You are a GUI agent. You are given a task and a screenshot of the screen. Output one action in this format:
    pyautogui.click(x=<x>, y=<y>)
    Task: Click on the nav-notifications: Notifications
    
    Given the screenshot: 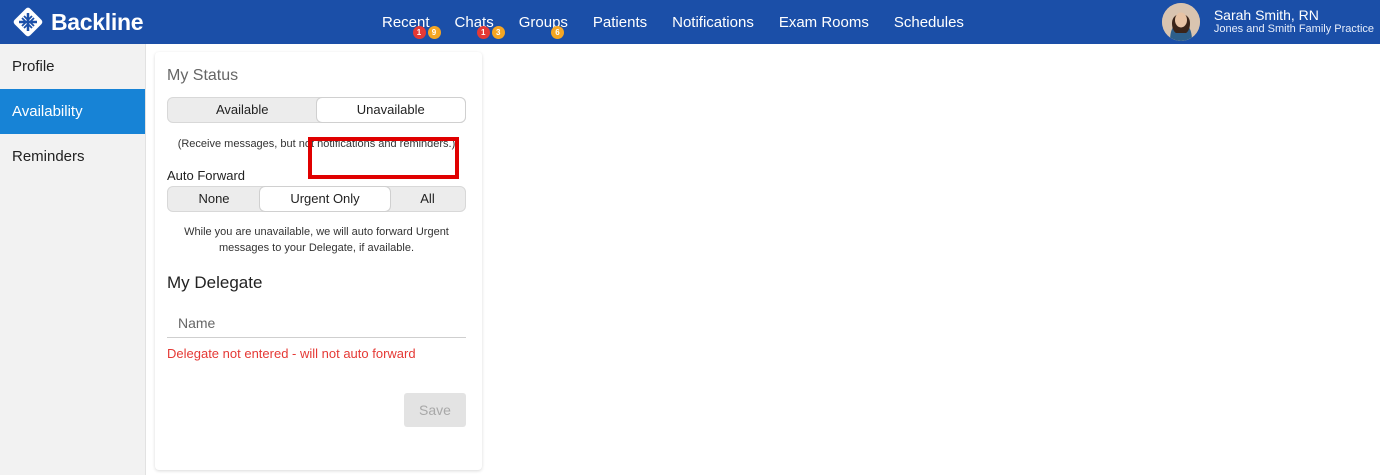 What is the action you would take?
    pyautogui.click(x=713, y=22)
    